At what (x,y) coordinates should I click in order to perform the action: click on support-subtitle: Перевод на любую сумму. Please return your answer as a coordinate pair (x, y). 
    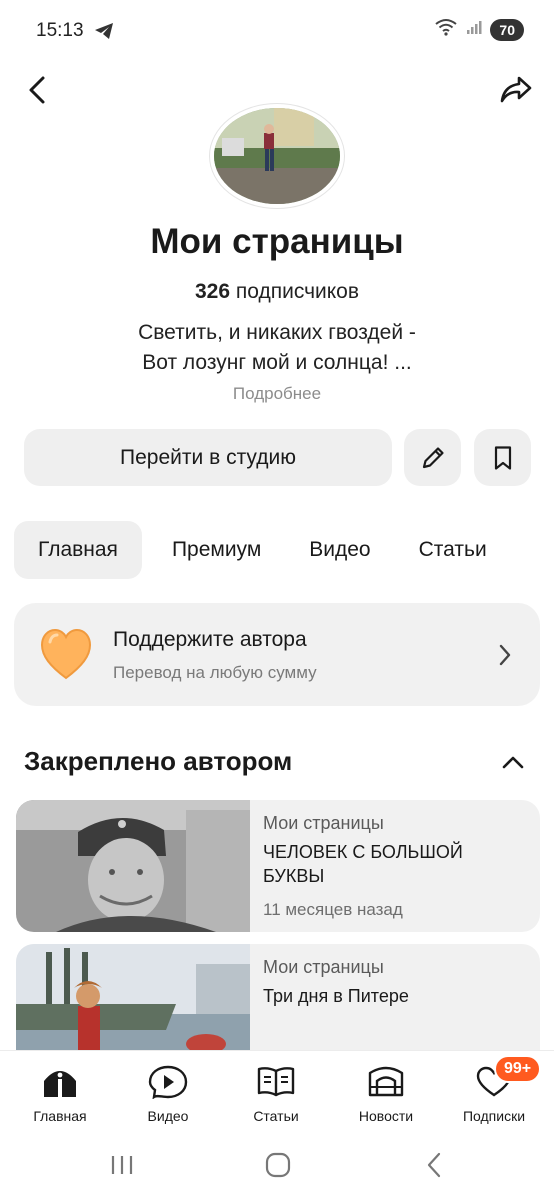
    Looking at the image, I should click on (215, 672).